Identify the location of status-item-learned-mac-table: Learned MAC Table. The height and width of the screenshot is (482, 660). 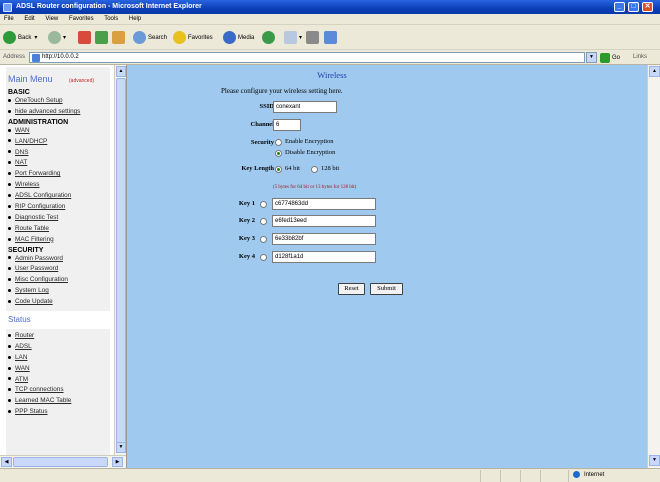
(59, 401).